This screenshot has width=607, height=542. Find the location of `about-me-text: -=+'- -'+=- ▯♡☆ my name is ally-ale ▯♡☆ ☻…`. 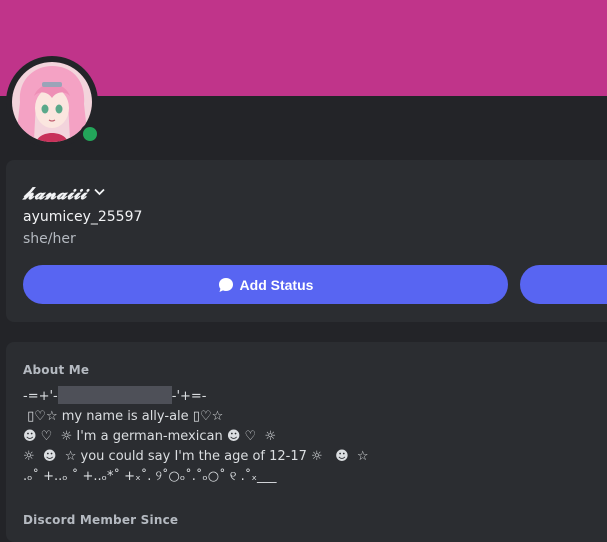

about-me-text: -=+'- -'+=- ▯♡☆ my name is ally-ale ▯♡☆ ☻… is located at coordinates (196, 436).